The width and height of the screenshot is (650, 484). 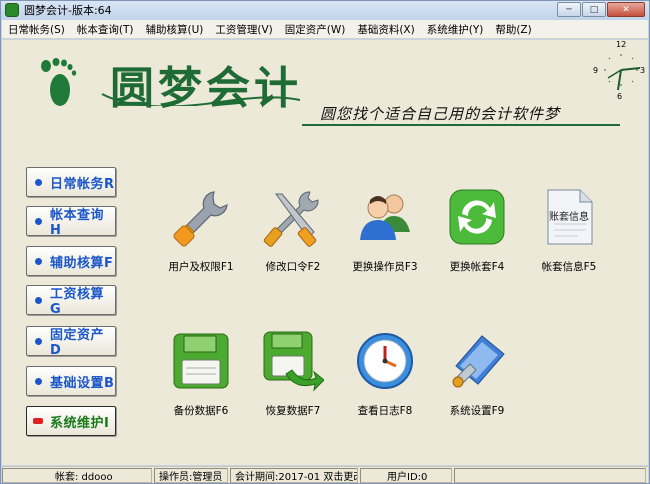 I want to click on menu-system: 系统维护(Y), so click(x=455, y=29).